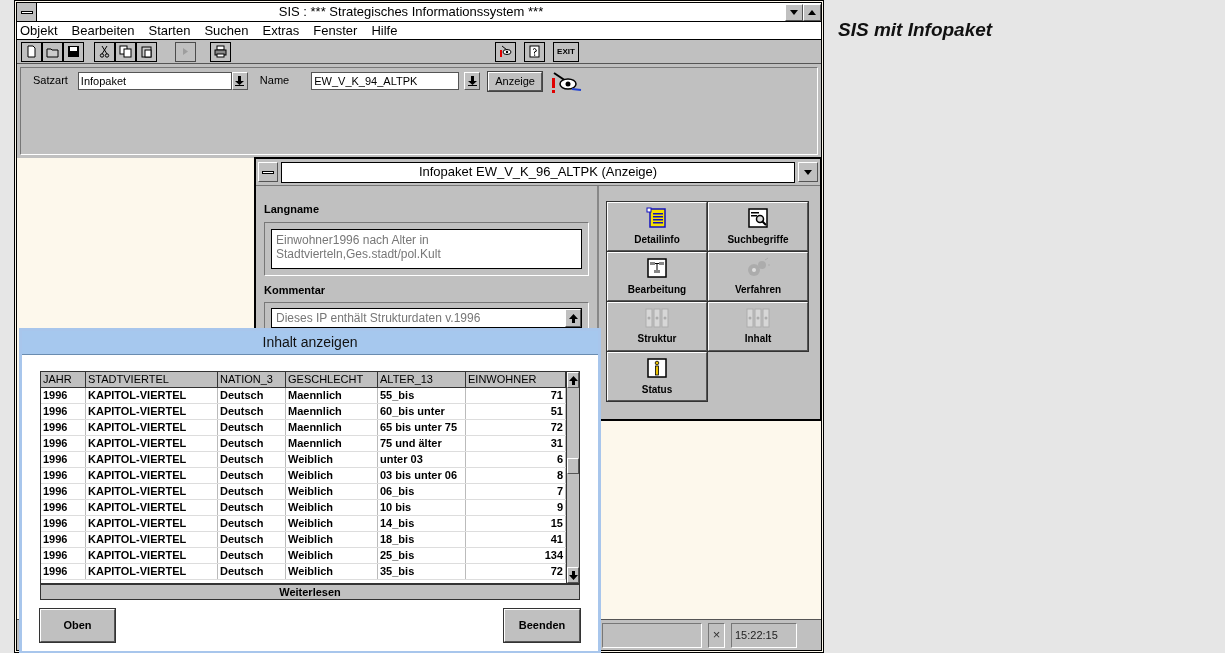 This screenshot has width=1225, height=653. What do you see at coordinates (426, 248) in the screenshot?
I see `langname-field: Einwohner1996 nach Alter in Stadtvierteln,Ges.stadt/pol.Kult` at bounding box center [426, 248].